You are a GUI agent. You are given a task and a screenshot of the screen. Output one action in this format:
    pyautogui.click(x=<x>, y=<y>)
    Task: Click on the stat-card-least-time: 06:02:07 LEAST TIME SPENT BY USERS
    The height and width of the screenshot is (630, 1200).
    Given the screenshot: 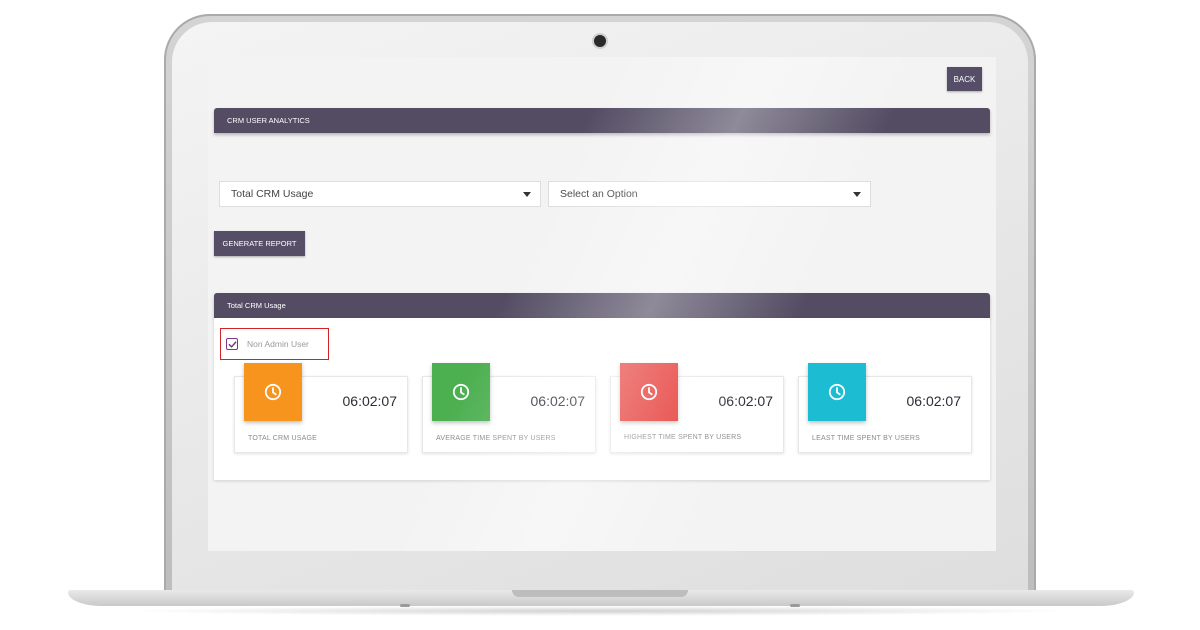 What is the action you would take?
    pyautogui.click(x=885, y=408)
    